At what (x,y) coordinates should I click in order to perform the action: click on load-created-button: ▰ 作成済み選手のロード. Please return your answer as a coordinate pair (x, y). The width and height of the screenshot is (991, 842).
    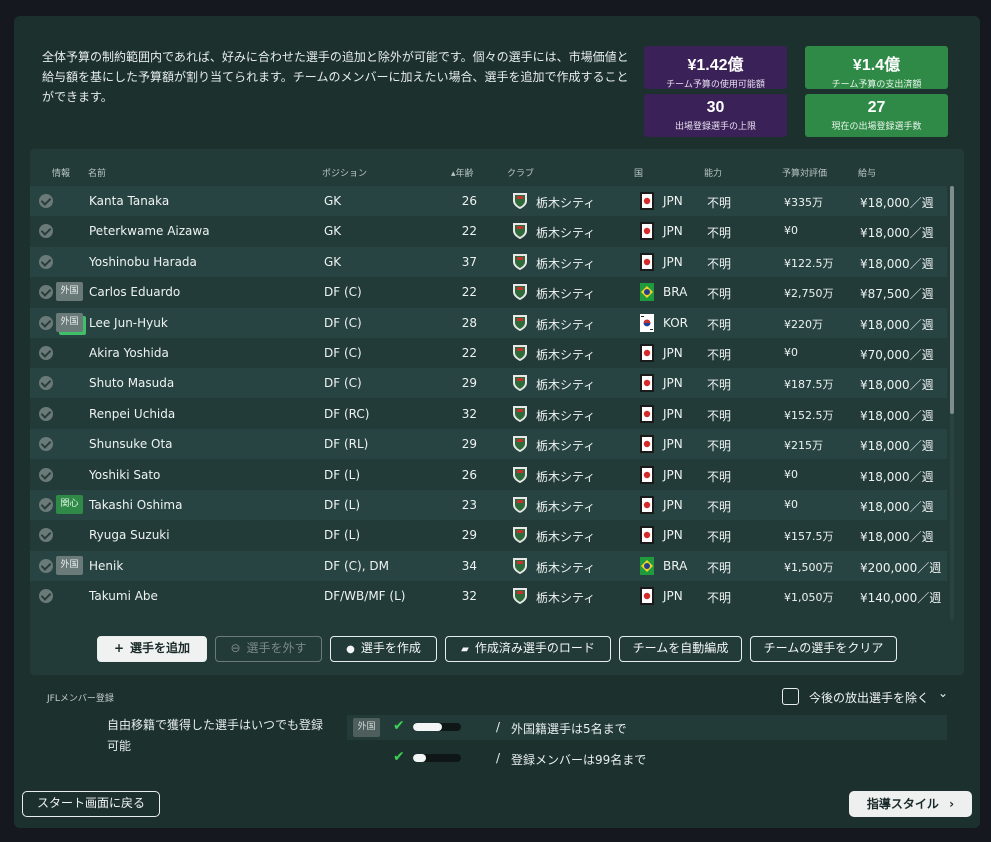
    Looking at the image, I should click on (528, 649).